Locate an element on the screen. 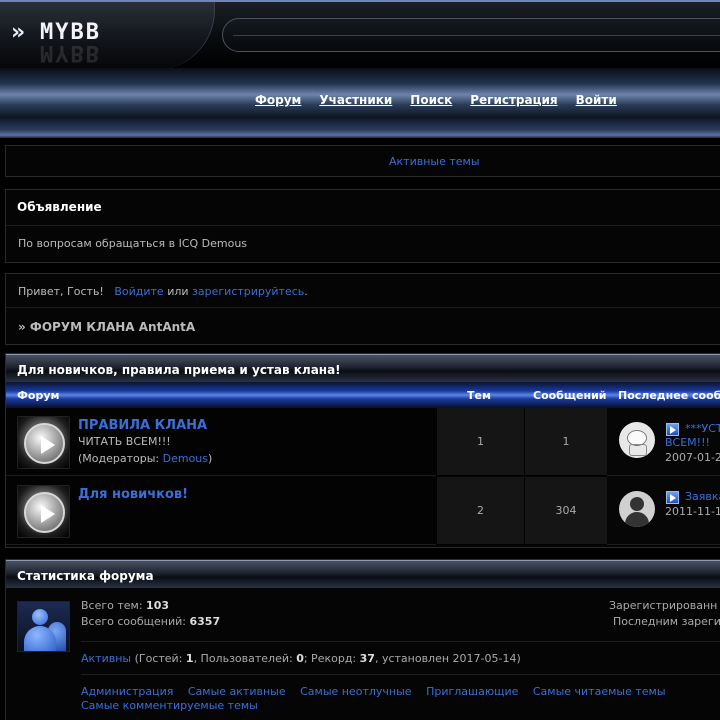 This screenshot has width=720, height=720. logo-reflection: MYBB is located at coordinates (70, 52).